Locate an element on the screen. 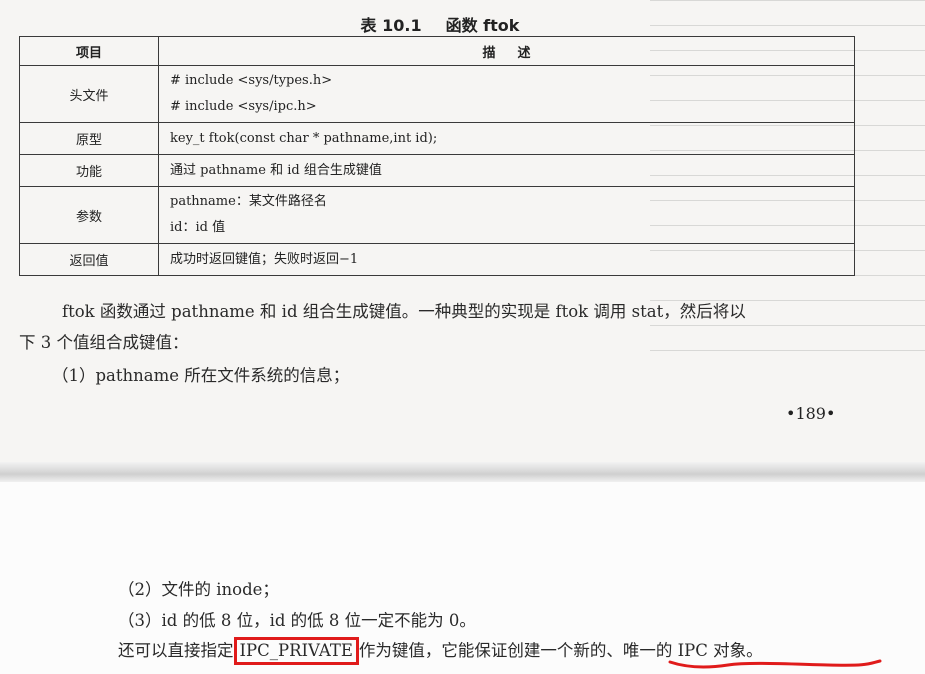 This screenshot has height=674, width=925. value-line: pathname：某文件路径名 is located at coordinates (248, 201).